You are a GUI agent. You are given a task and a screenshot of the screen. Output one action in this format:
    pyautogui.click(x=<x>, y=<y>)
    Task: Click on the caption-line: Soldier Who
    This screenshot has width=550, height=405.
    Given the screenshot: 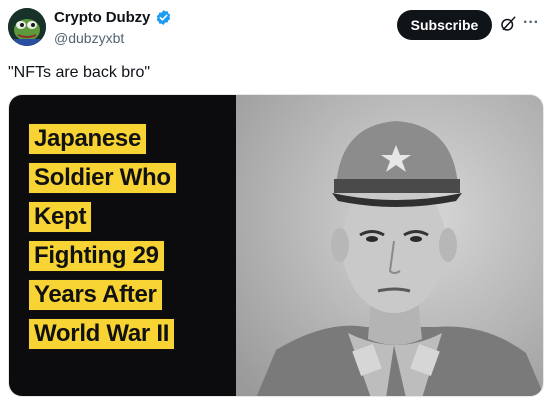 What is the action you would take?
    pyautogui.click(x=102, y=178)
    